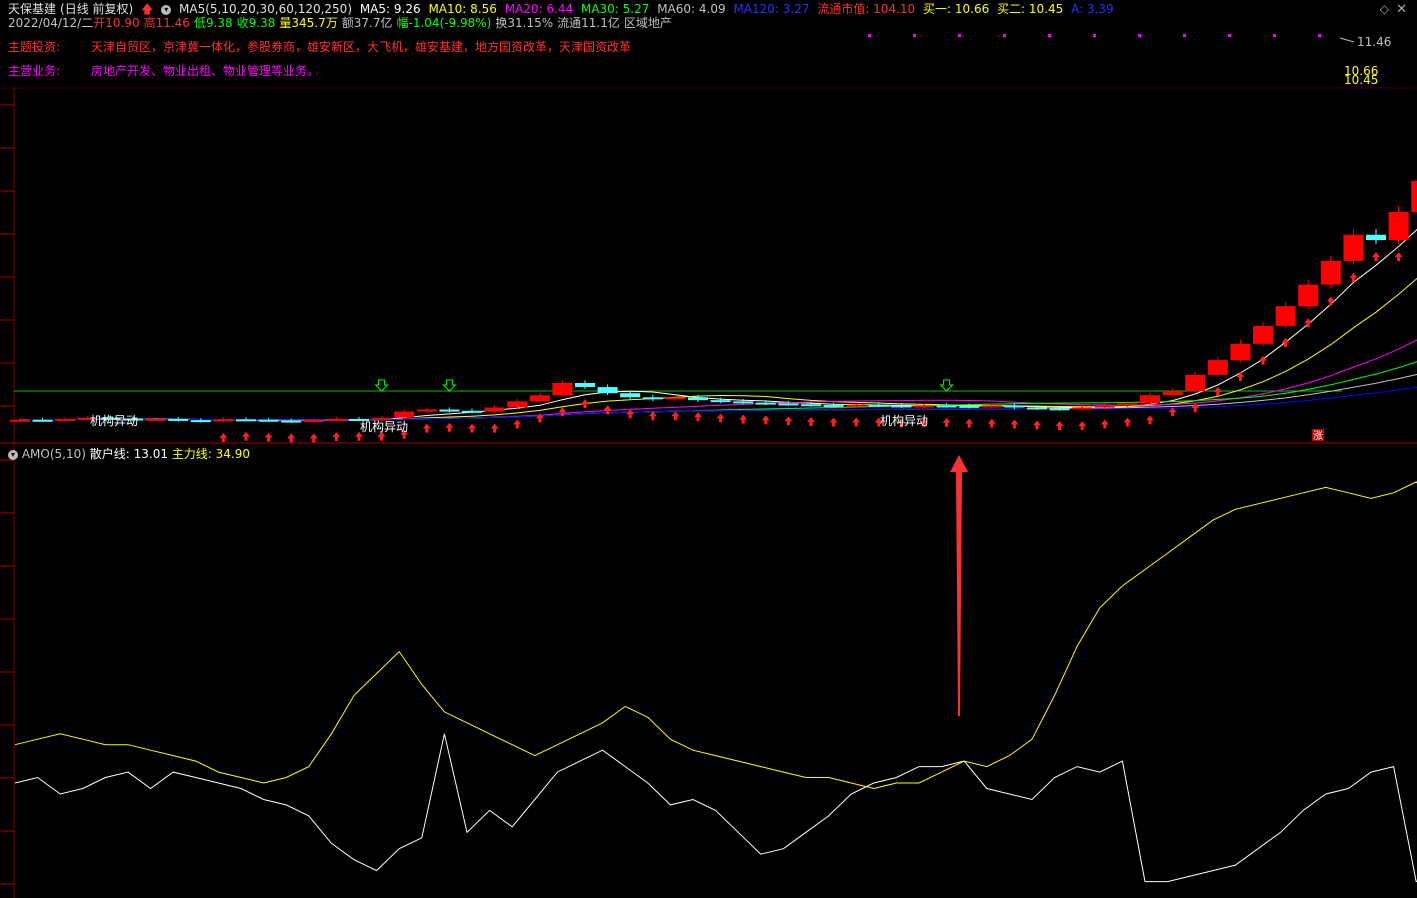  What do you see at coordinates (1401, 9) in the screenshot?
I see `close-icon: ✕` at bounding box center [1401, 9].